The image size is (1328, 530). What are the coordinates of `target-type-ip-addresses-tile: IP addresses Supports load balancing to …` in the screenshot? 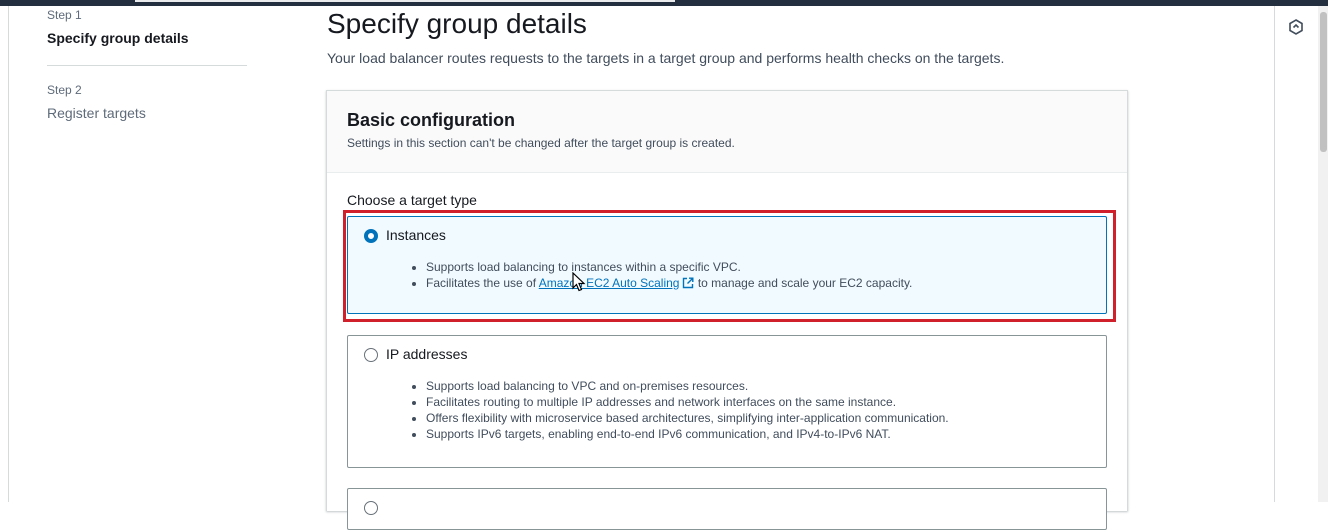 It's located at (727, 401).